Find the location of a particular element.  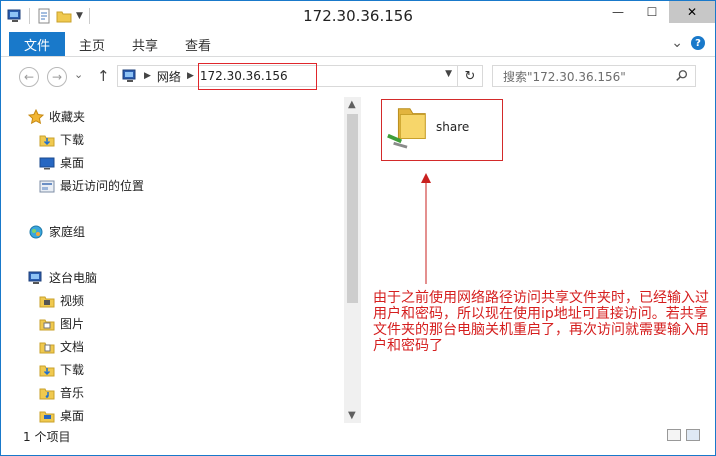

forward-arrow-icon: → is located at coordinates (57, 77).